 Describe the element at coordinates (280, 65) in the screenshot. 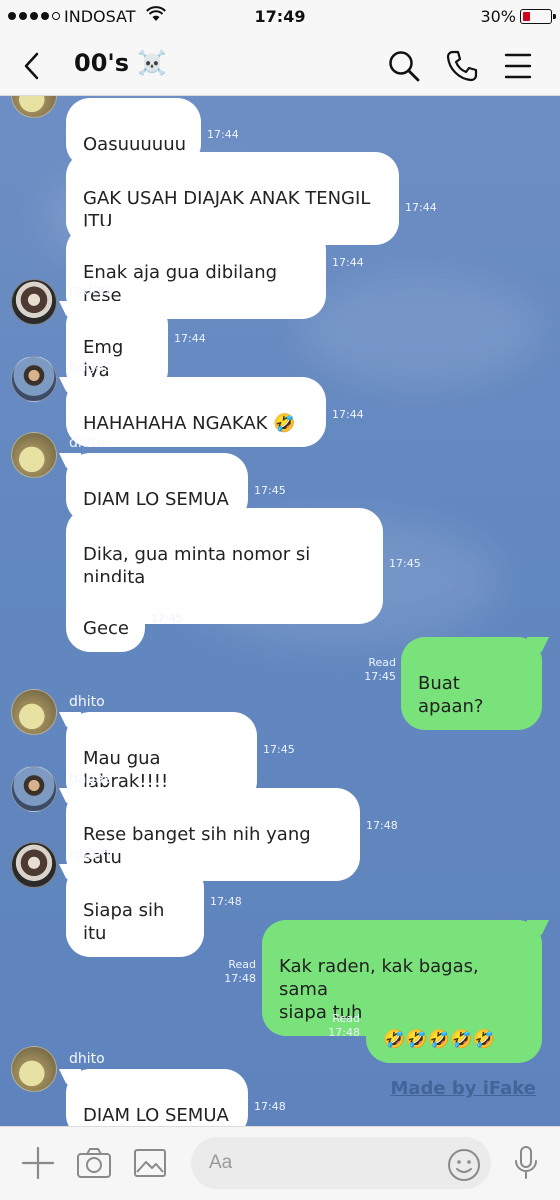

I see `chat-header: 00's ☠️` at that location.